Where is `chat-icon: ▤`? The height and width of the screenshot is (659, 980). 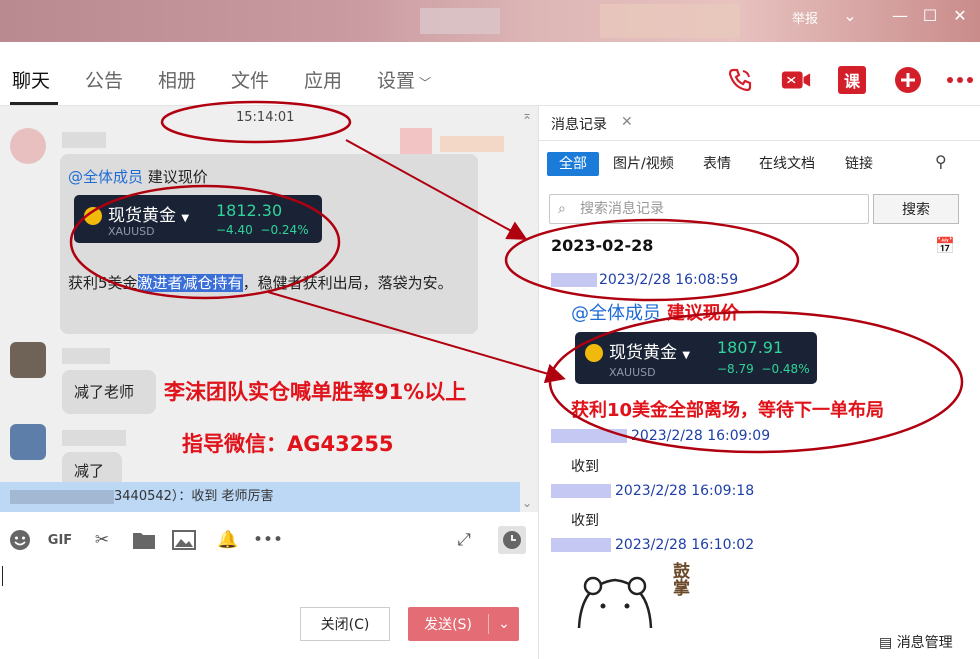 chat-icon: ▤ is located at coordinates (886, 643).